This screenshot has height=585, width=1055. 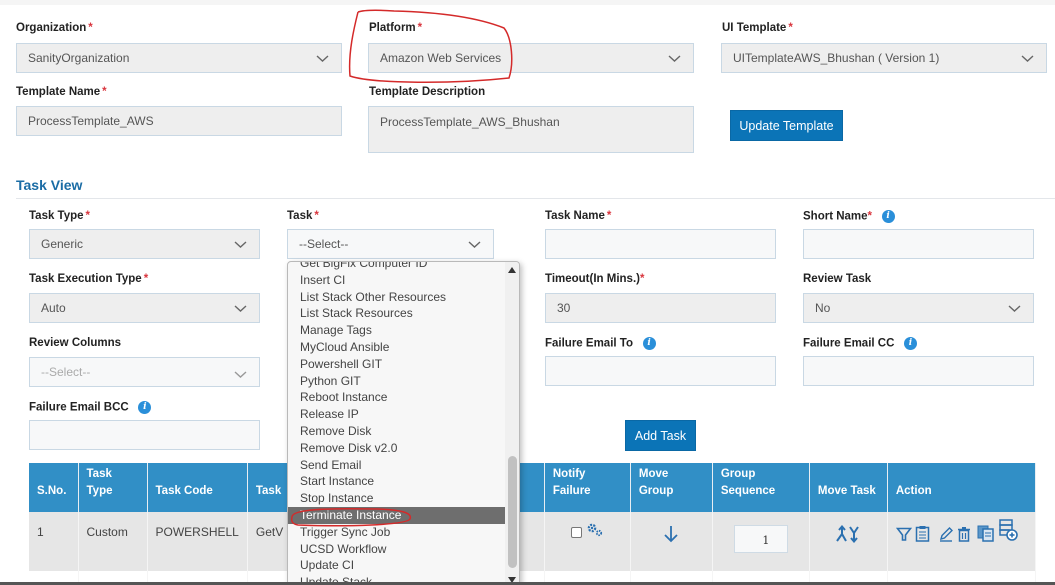 I want to click on review-columns-value: --Select--, so click(x=66, y=372).